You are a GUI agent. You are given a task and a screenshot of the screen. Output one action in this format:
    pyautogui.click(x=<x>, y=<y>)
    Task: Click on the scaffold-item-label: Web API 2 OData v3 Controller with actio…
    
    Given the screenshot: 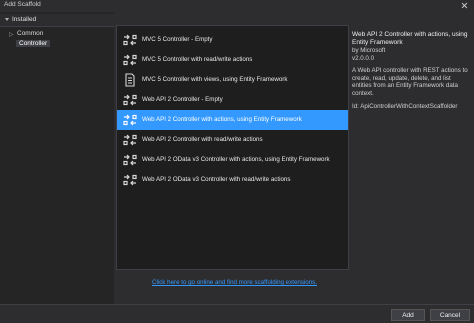 What is the action you would take?
    pyautogui.click(x=236, y=159)
    